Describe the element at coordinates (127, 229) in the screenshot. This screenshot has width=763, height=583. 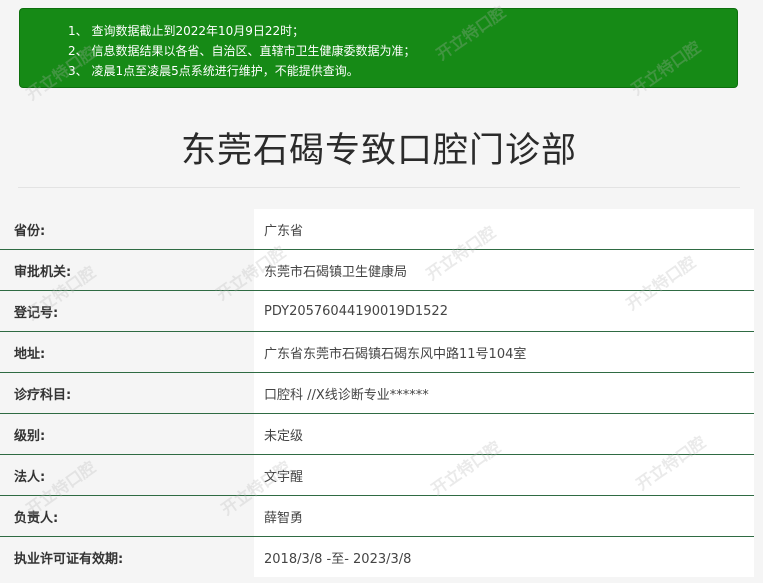
I see `row-label: 省份:` at that location.